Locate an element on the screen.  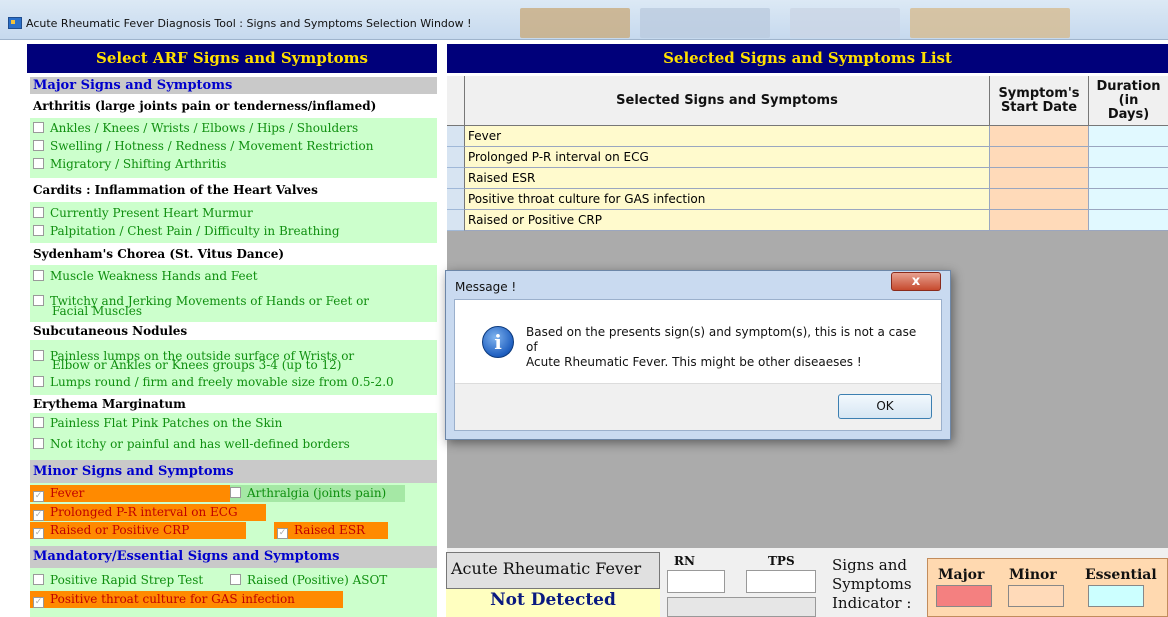
result-textbox is located at coordinates (741, 607).